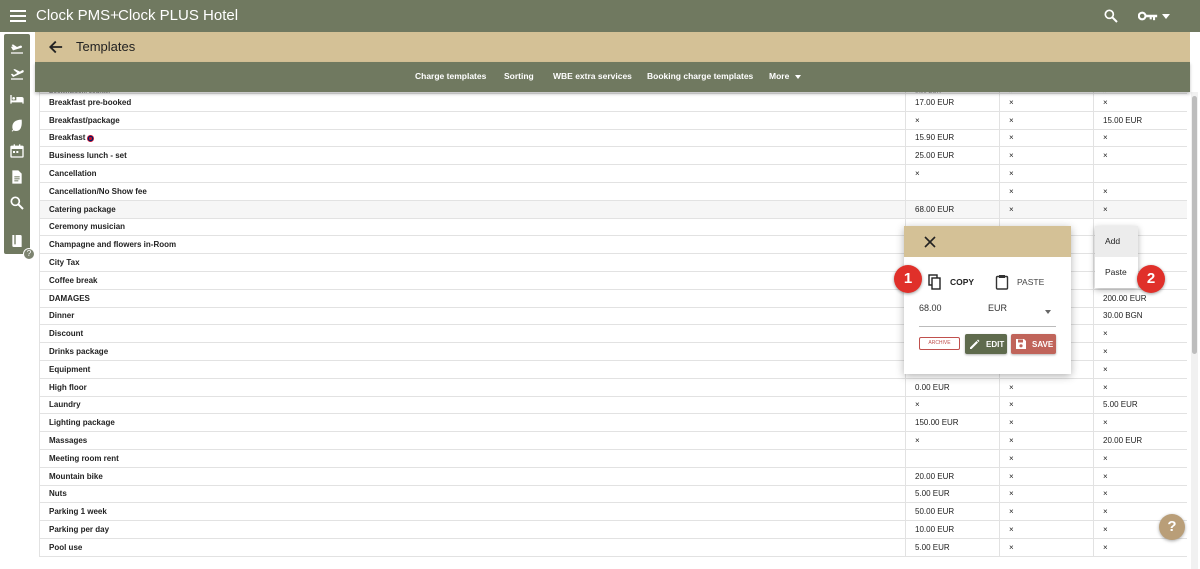  I want to click on charge-name: Breakfast/package, so click(472, 120).